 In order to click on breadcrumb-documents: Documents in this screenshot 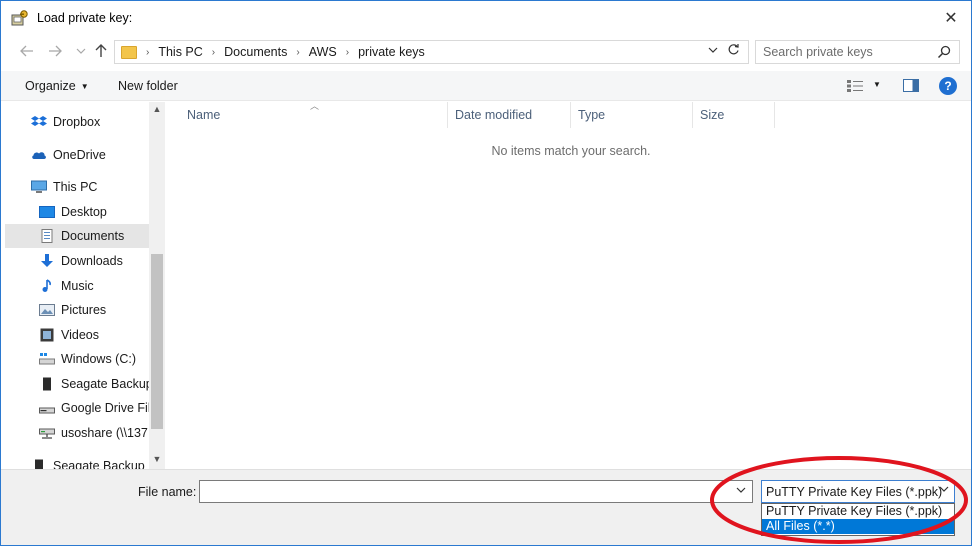, I will do `click(255, 52)`.